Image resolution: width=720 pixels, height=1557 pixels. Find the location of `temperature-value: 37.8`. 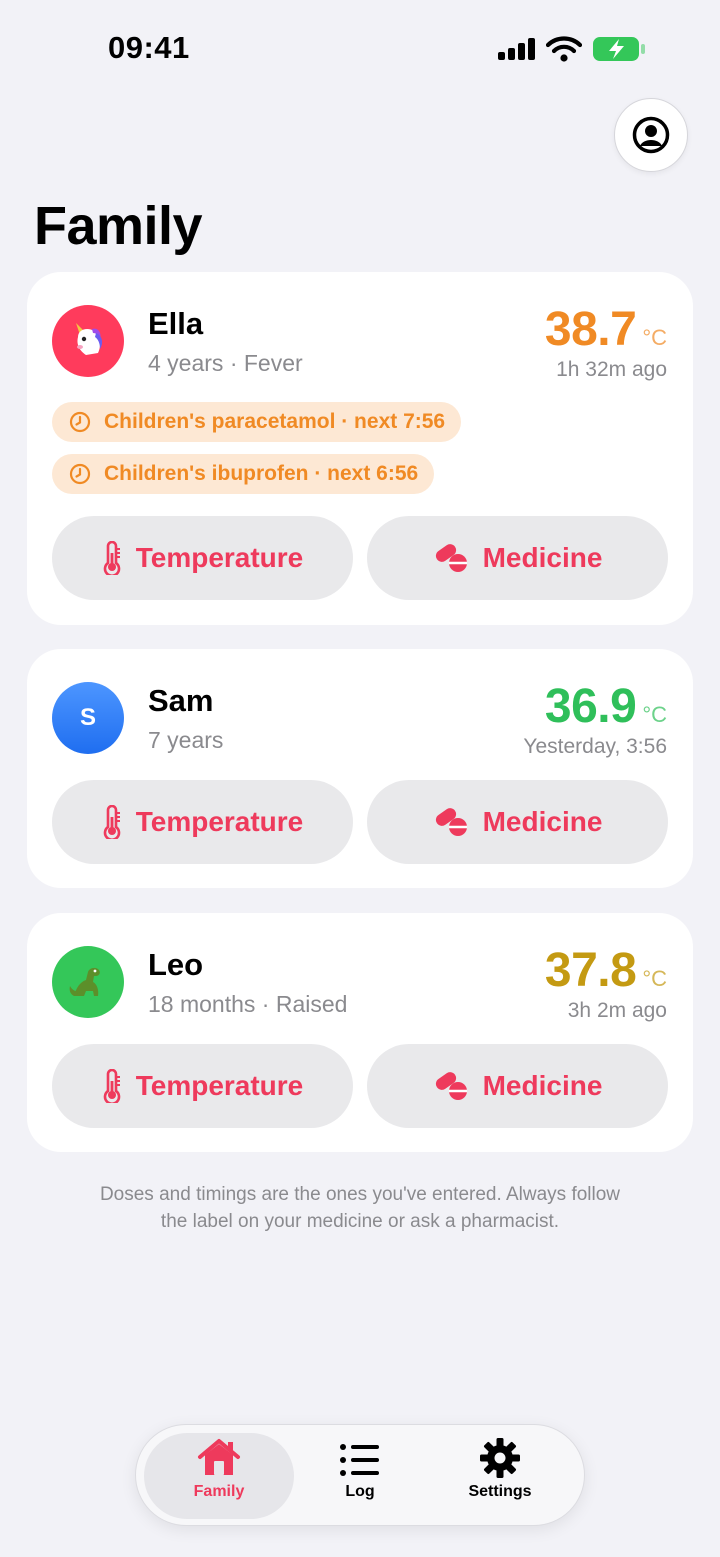

temperature-value: 37.8 is located at coordinates (590, 970).